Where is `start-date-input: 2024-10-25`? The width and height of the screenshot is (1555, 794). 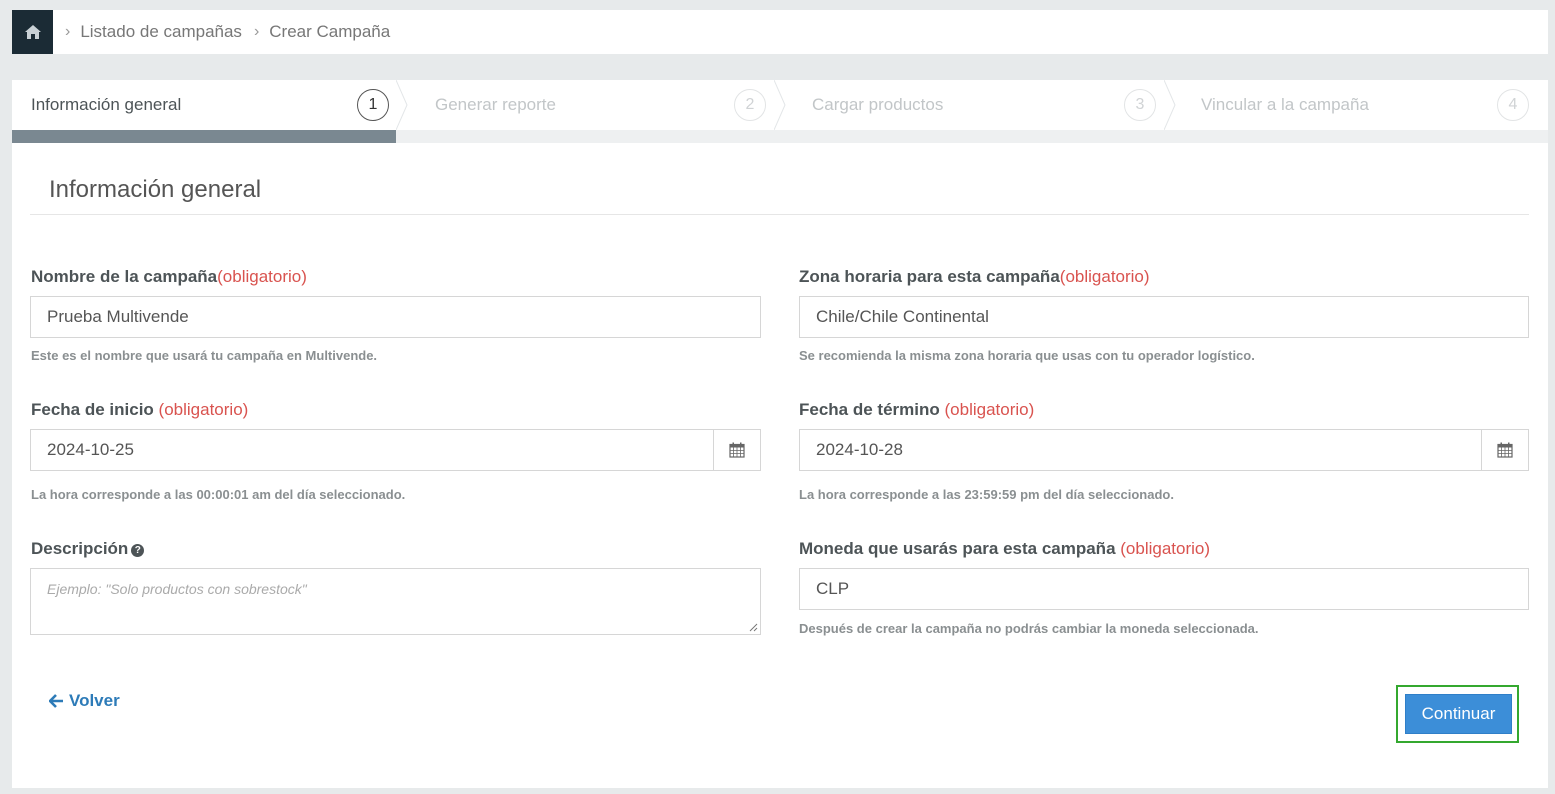
start-date-input: 2024-10-25 is located at coordinates (395, 450).